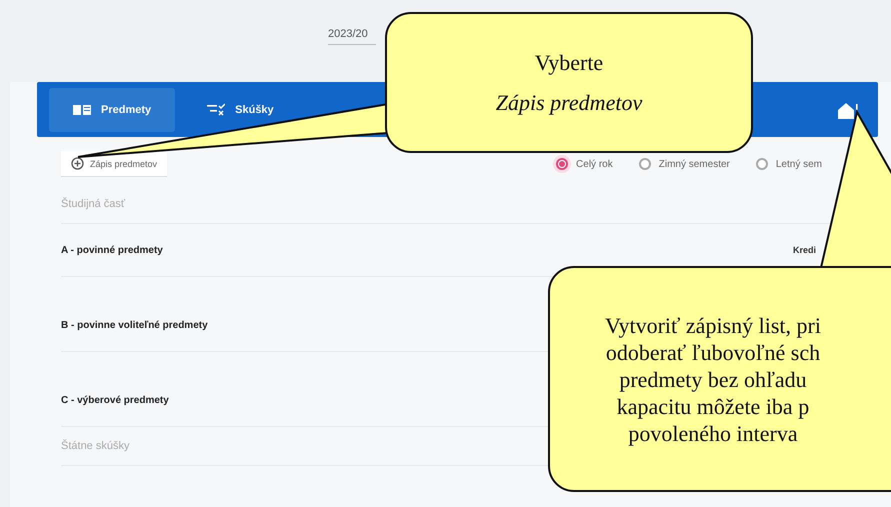 The width and height of the screenshot is (891, 507). Describe the element at coordinates (789, 164) in the screenshot. I see `radio-option: Letný sem` at that location.